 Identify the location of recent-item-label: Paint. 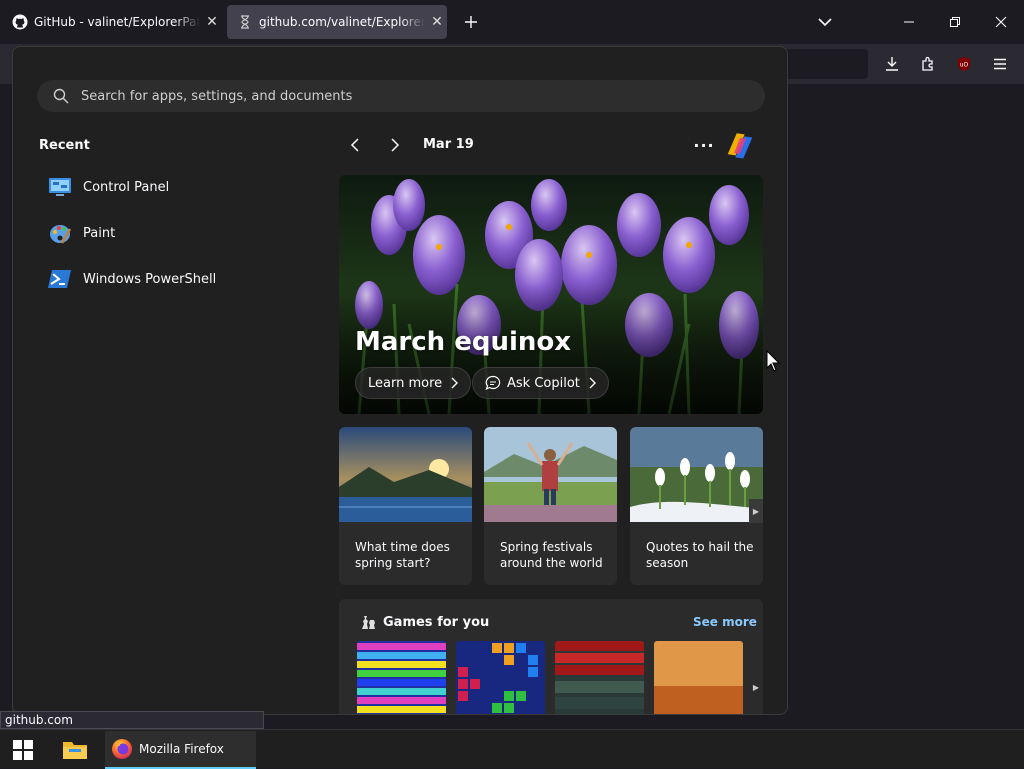
(99, 233).